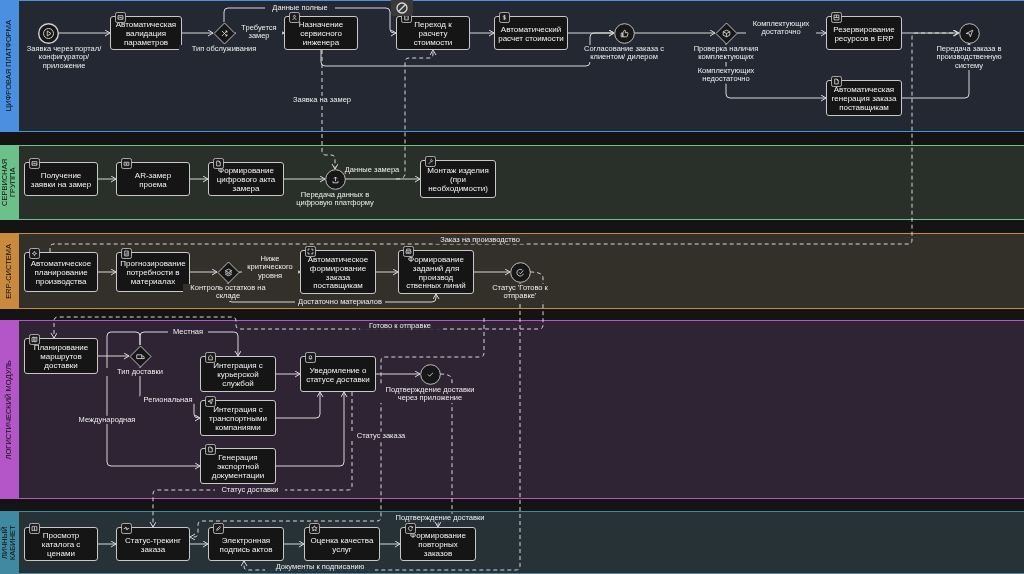 The height and width of the screenshot is (574, 1024). I want to click on task-label: Назначение сервисного инженера, so click(321, 34).